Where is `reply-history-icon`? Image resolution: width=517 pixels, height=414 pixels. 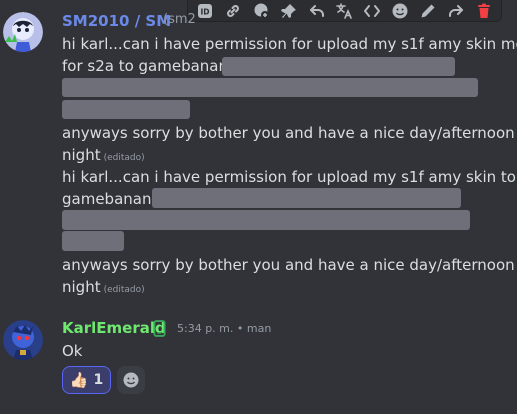 reply-history-icon is located at coordinates (261, 11).